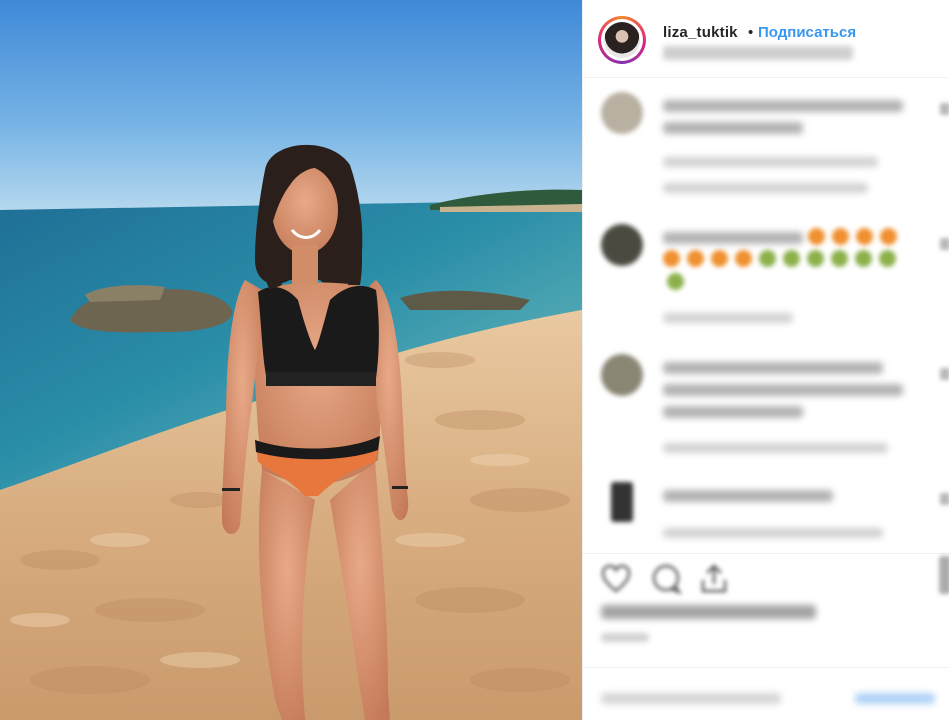  What do you see at coordinates (714, 579) in the screenshot?
I see `share-icon` at bounding box center [714, 579].